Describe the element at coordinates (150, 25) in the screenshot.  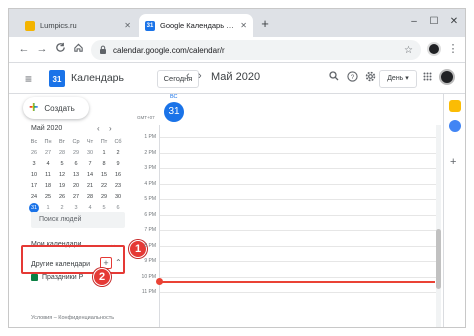
I see `calendar-favicon-icon: 31` at that location.